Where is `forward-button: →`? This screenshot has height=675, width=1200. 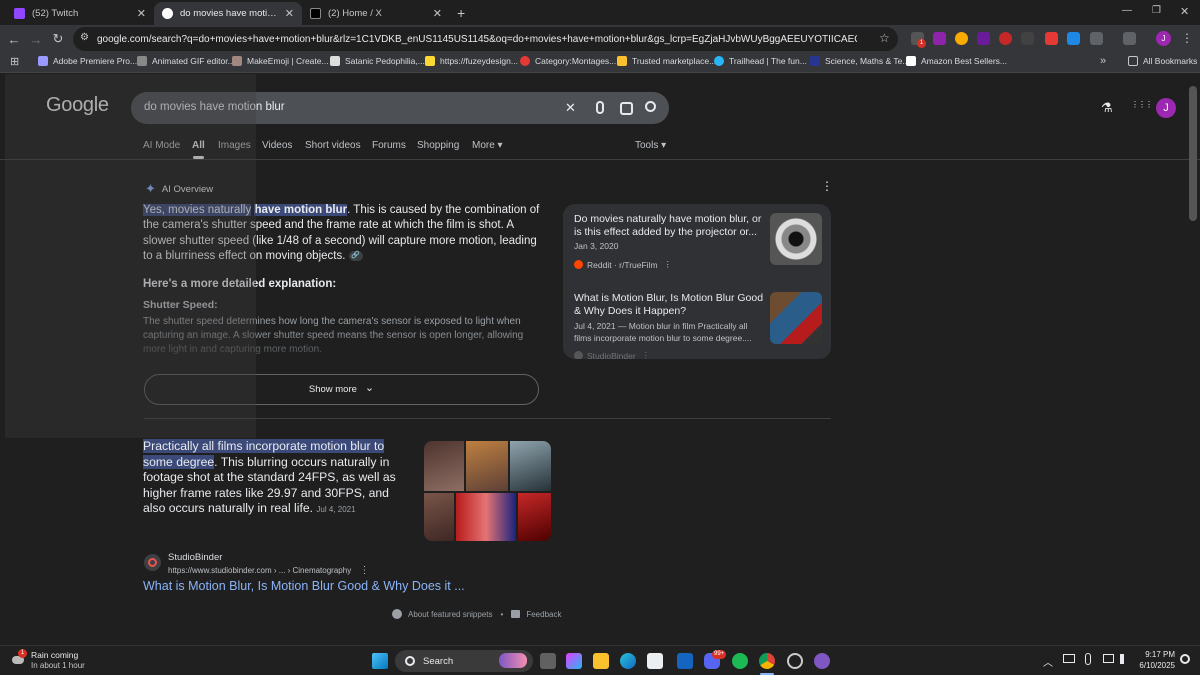 forward-button: → is located at coordinates (36, 39).